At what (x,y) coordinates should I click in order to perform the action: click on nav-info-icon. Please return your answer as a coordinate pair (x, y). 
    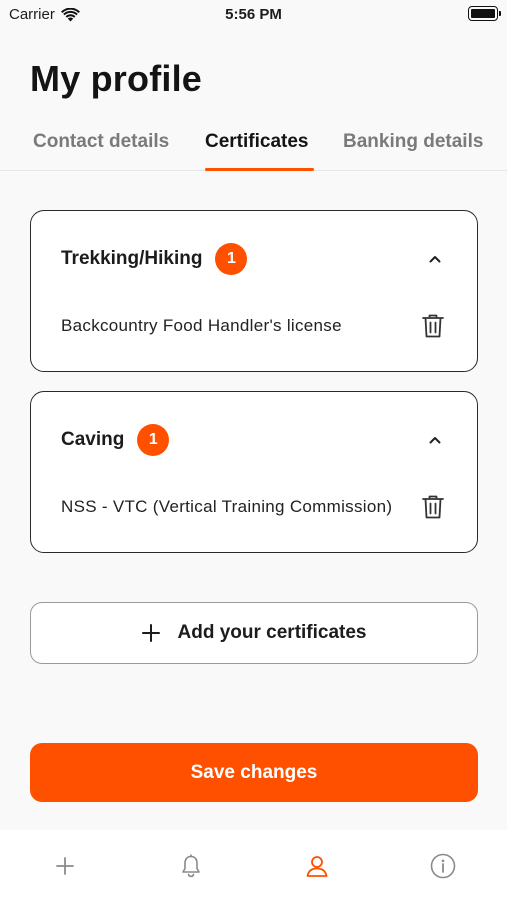
    Looking at the image, I should click on (443, 866).